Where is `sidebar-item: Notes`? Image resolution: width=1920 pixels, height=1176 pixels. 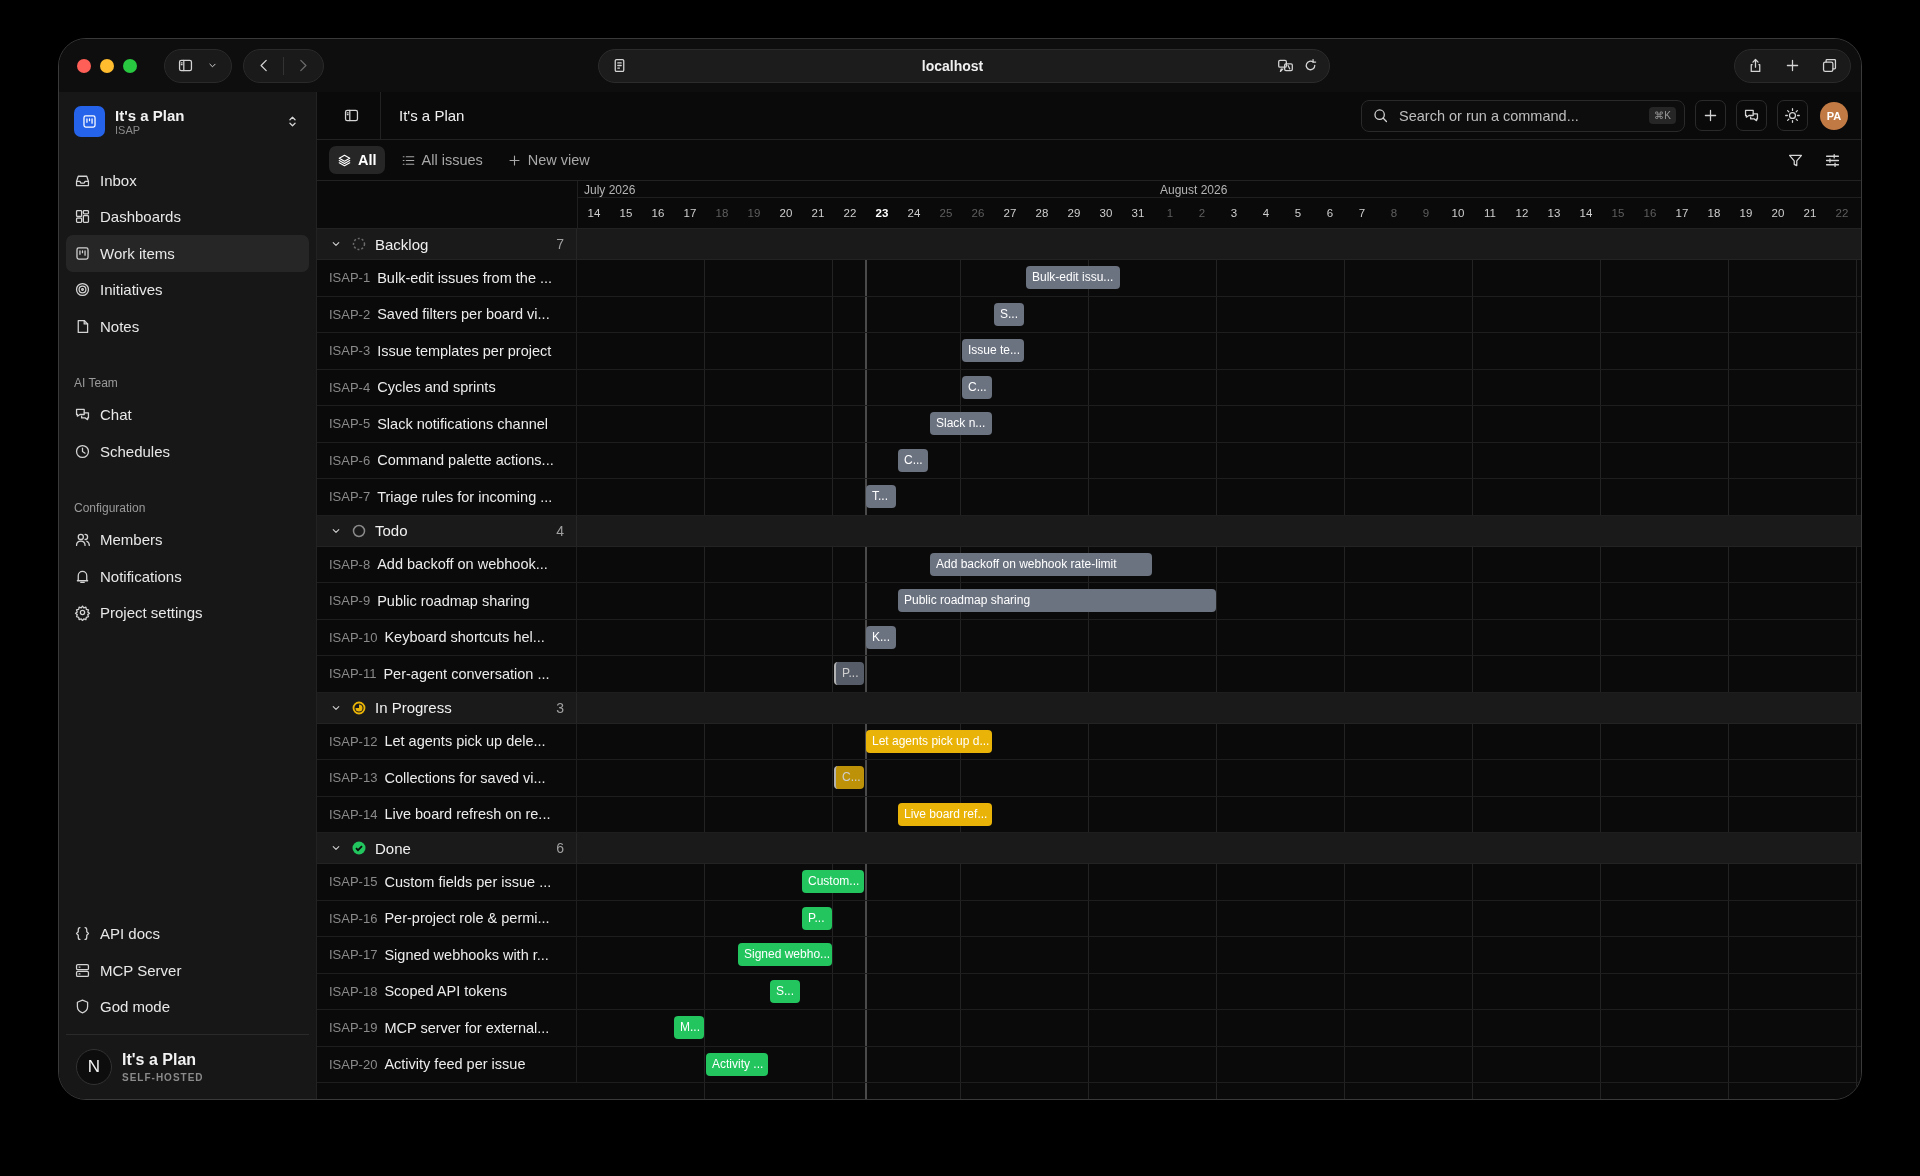 sidebar-item: Notes is located at coordinates (187, 326).